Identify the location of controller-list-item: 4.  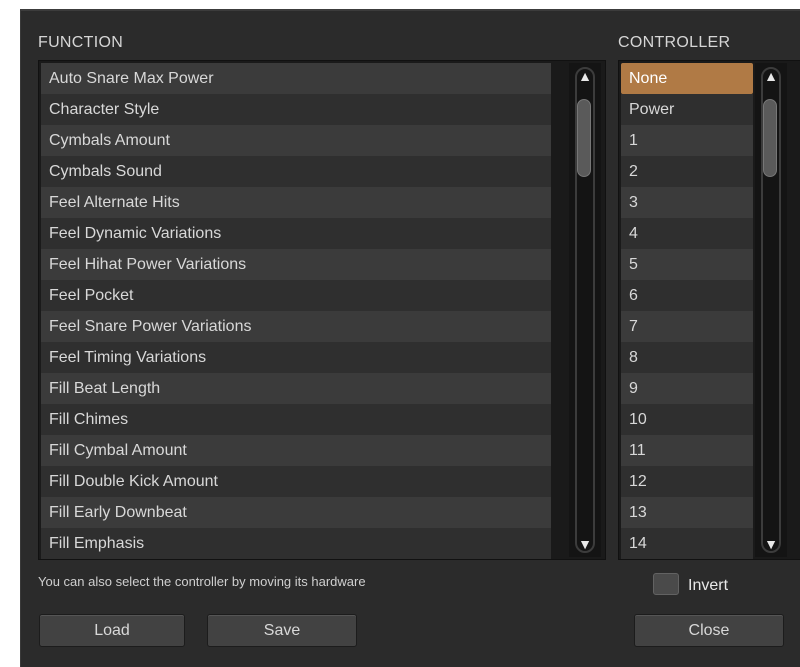
(687, 233).